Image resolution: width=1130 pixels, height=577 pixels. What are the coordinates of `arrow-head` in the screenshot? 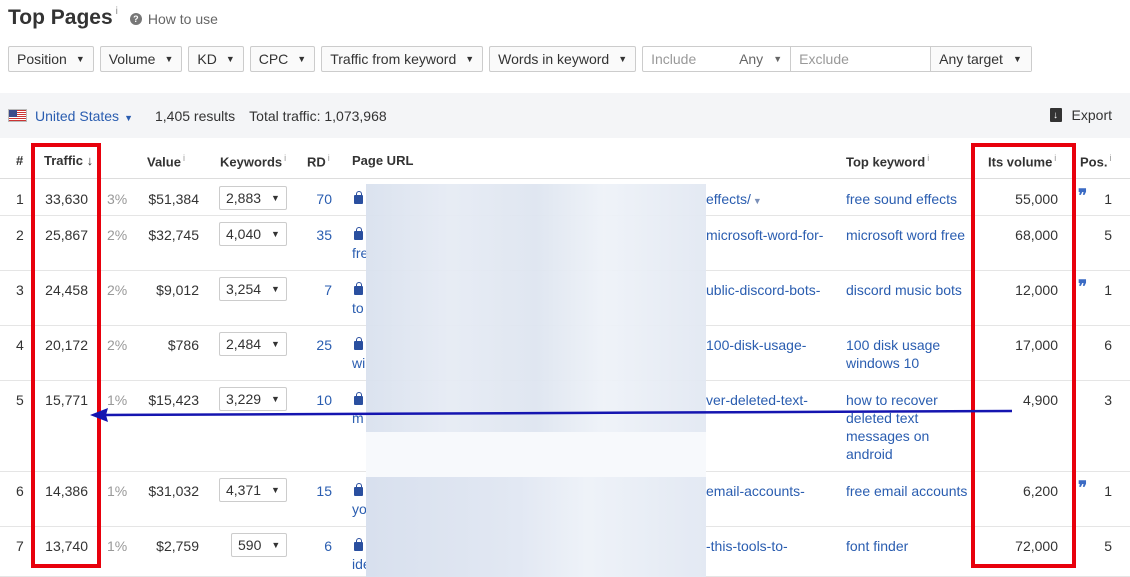 It's located at (99, 415).